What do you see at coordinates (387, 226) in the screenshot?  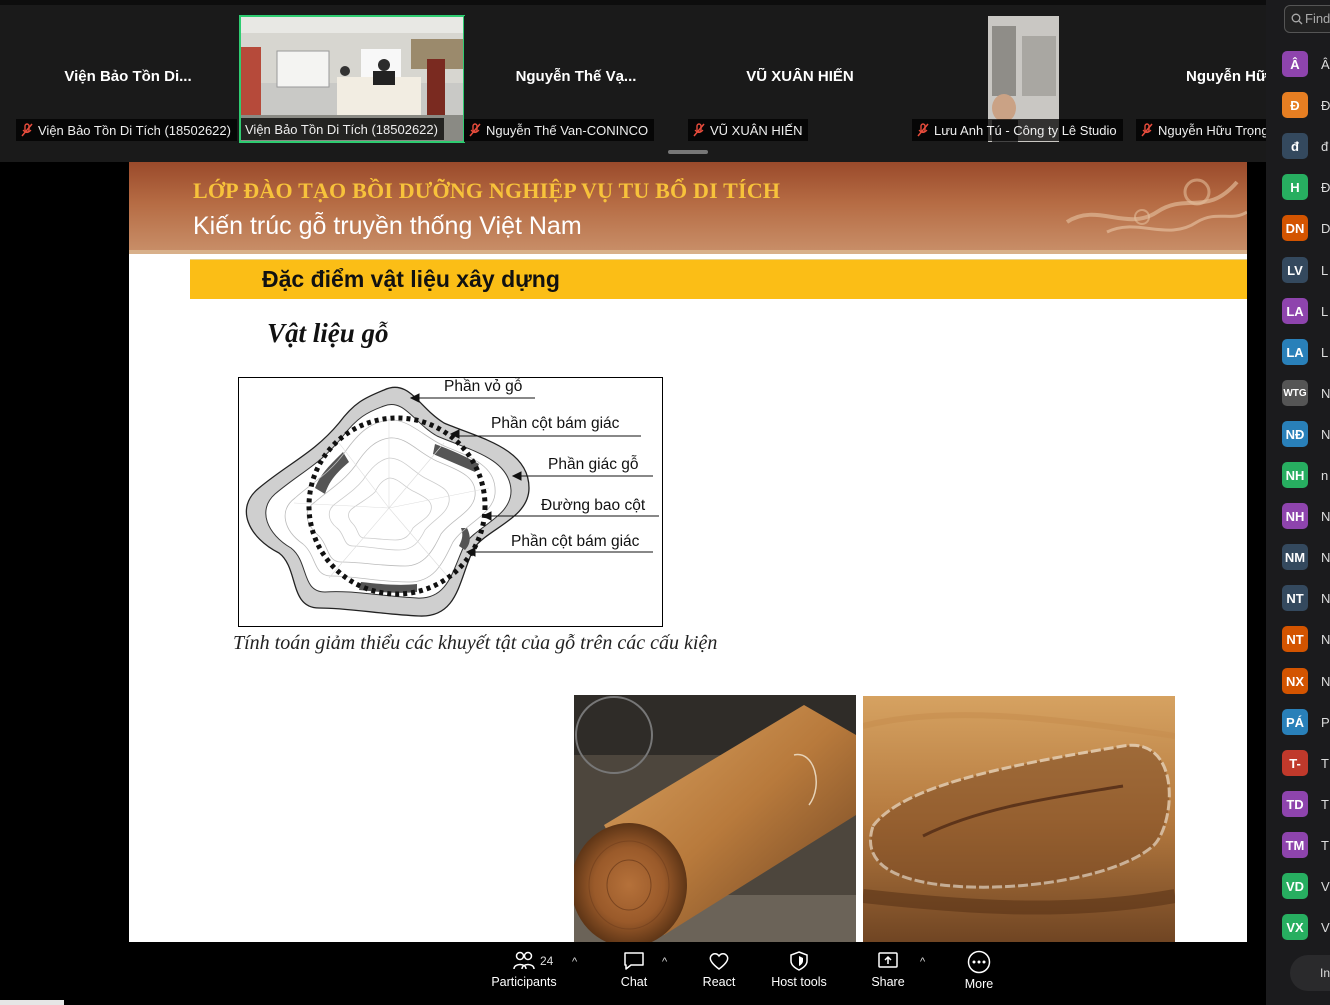 I see `course-subtitle: Kiến trúc gỗ truyền thống Việt Nam` at bounding box center [387, 226].